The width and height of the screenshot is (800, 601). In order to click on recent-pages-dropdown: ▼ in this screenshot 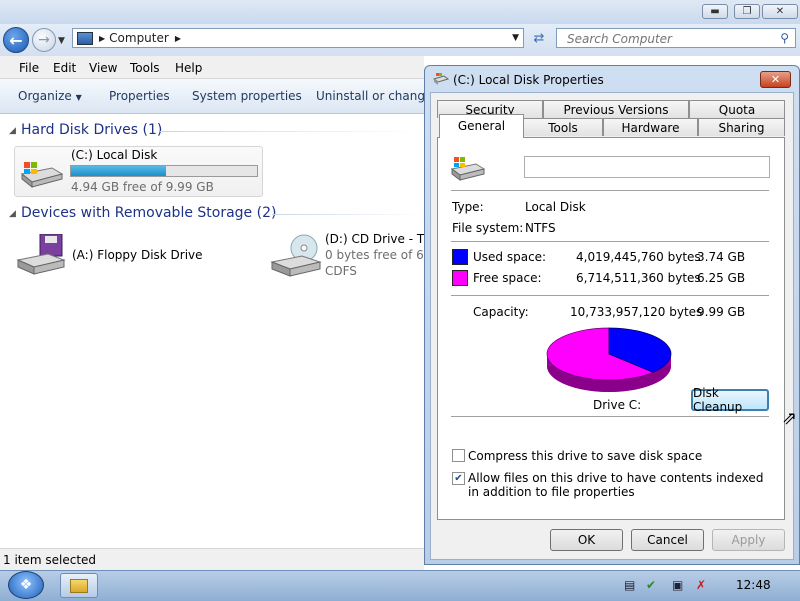, I will do `click(61, 41)`.